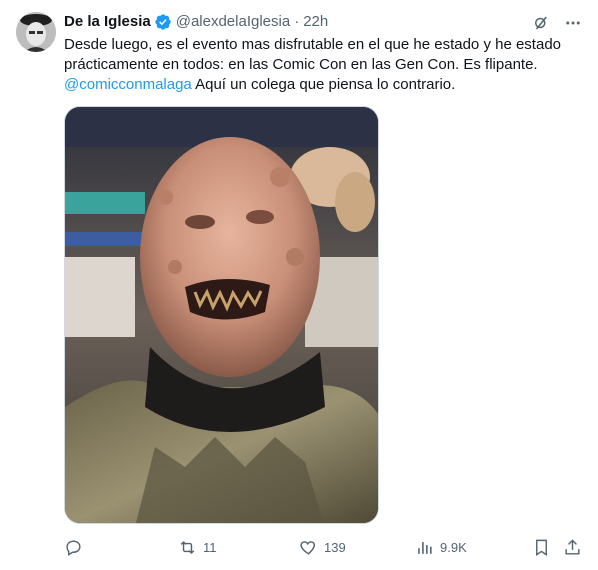 The width and height of the screenshot is (598, 570). I want to click on action-bar: 11 139 9.9K, so click(324, 547).